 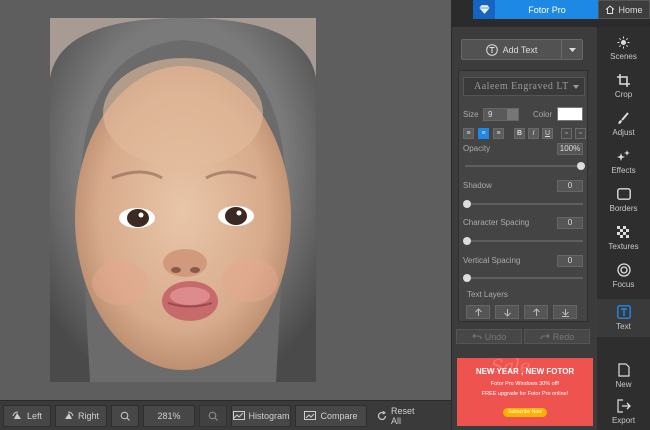 I want to click on reset-icon, so click(x=382, y=415).